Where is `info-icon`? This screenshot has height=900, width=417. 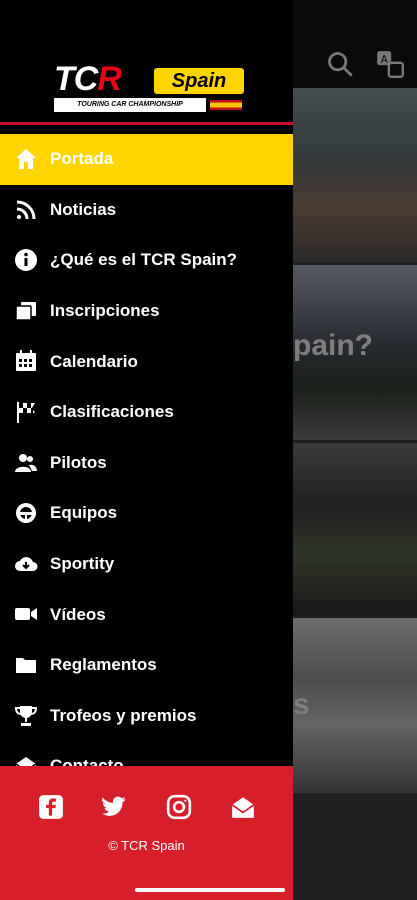 info-icon is located at coordinates (26, 260).